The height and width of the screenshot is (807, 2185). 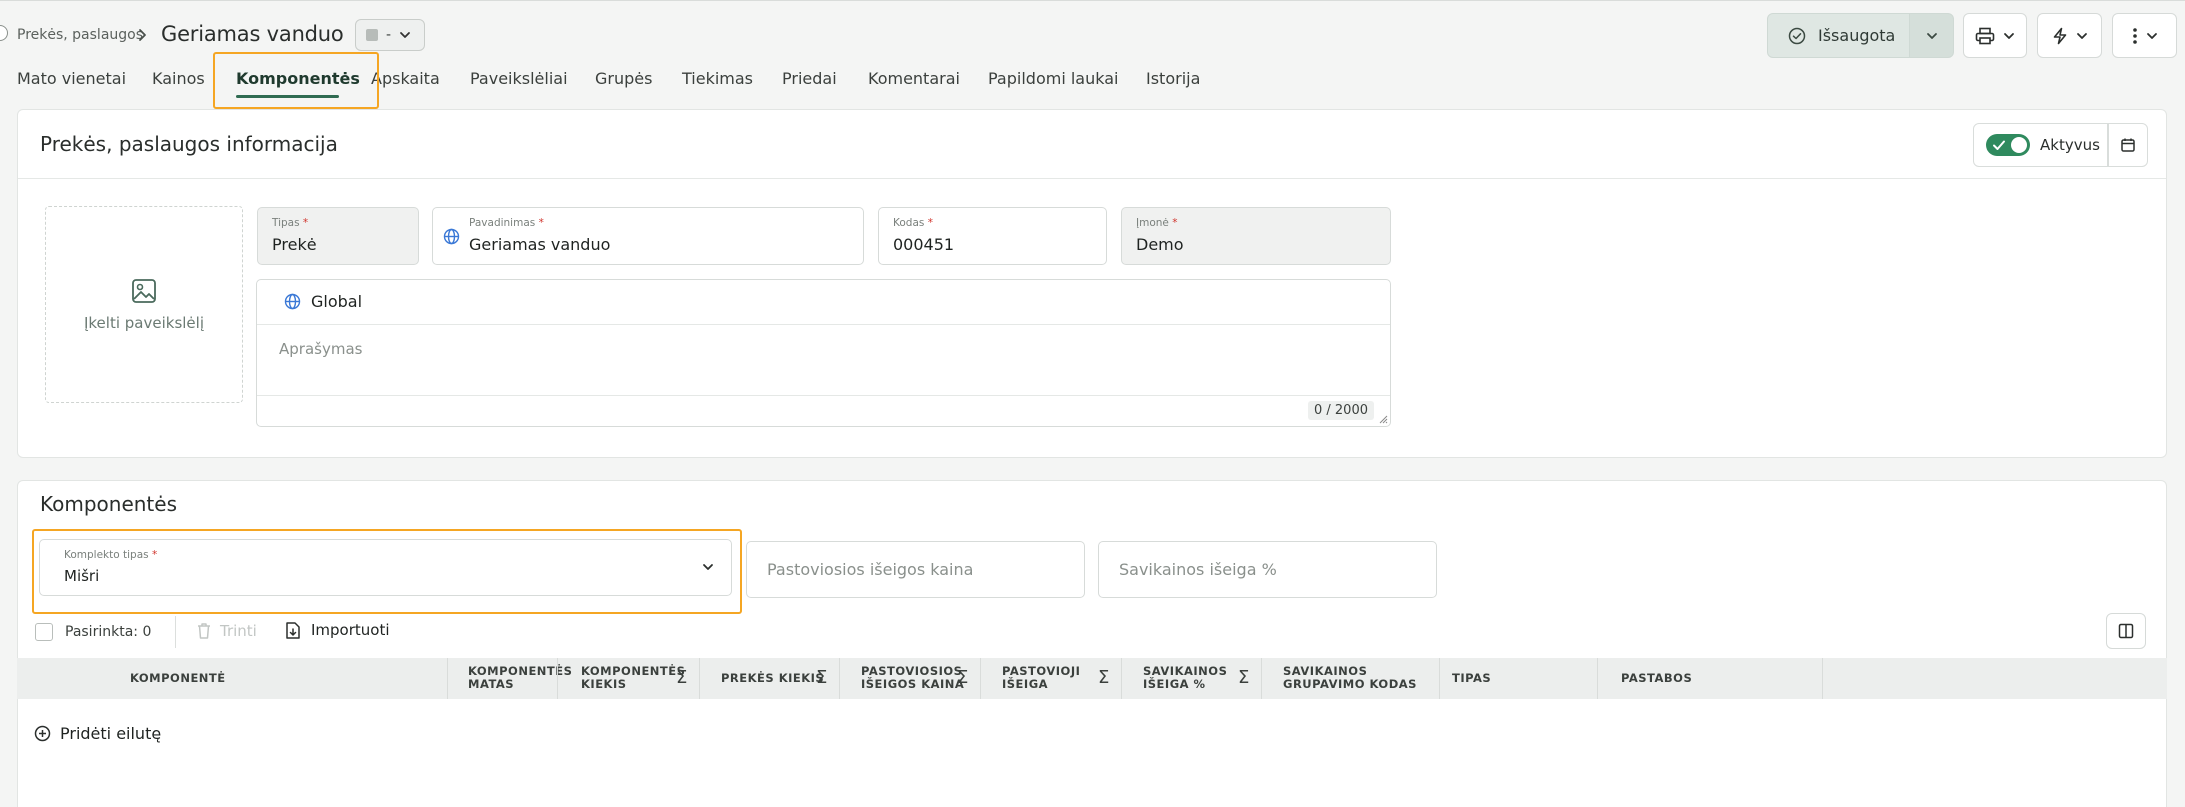 What do you see at coordinates (633, 678) in the screenshot?
I see `col-component-qty: KOMPONENTĖS KIEKIS` at bounding box center [633, 678].